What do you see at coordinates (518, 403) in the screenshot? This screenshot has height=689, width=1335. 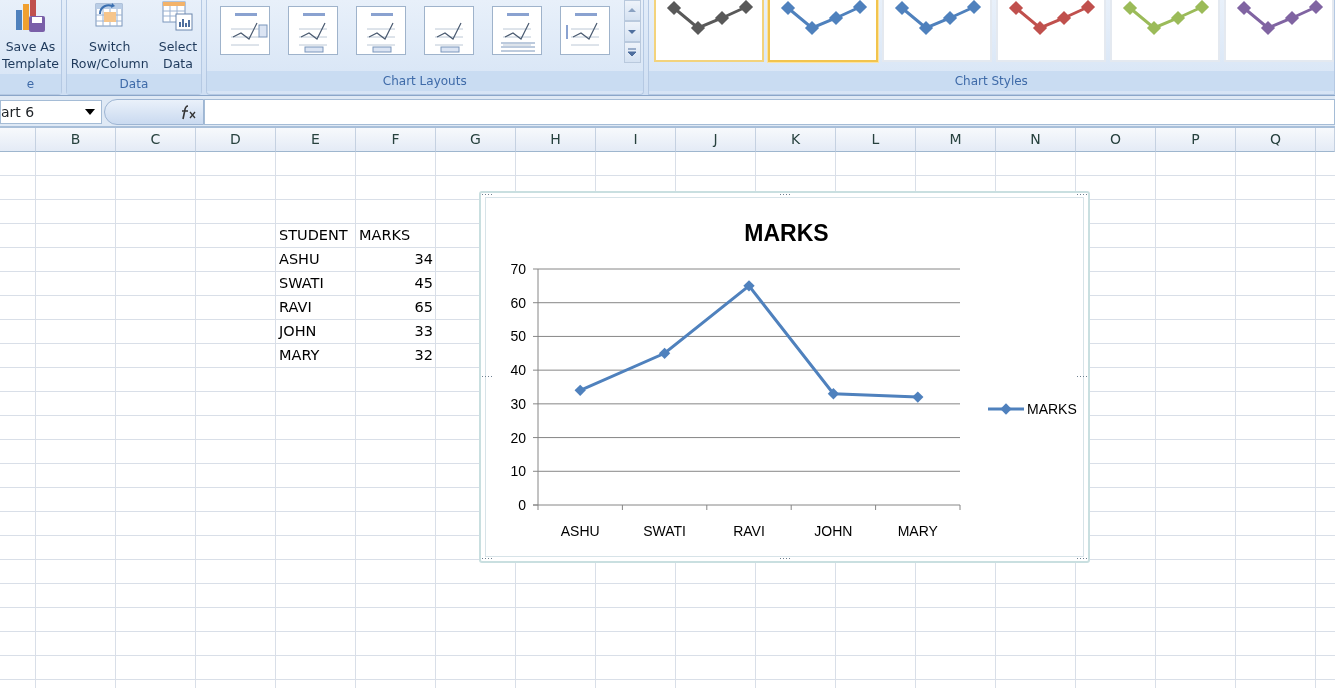 I see `axis-label: 30` at bounding box center [518, 403].